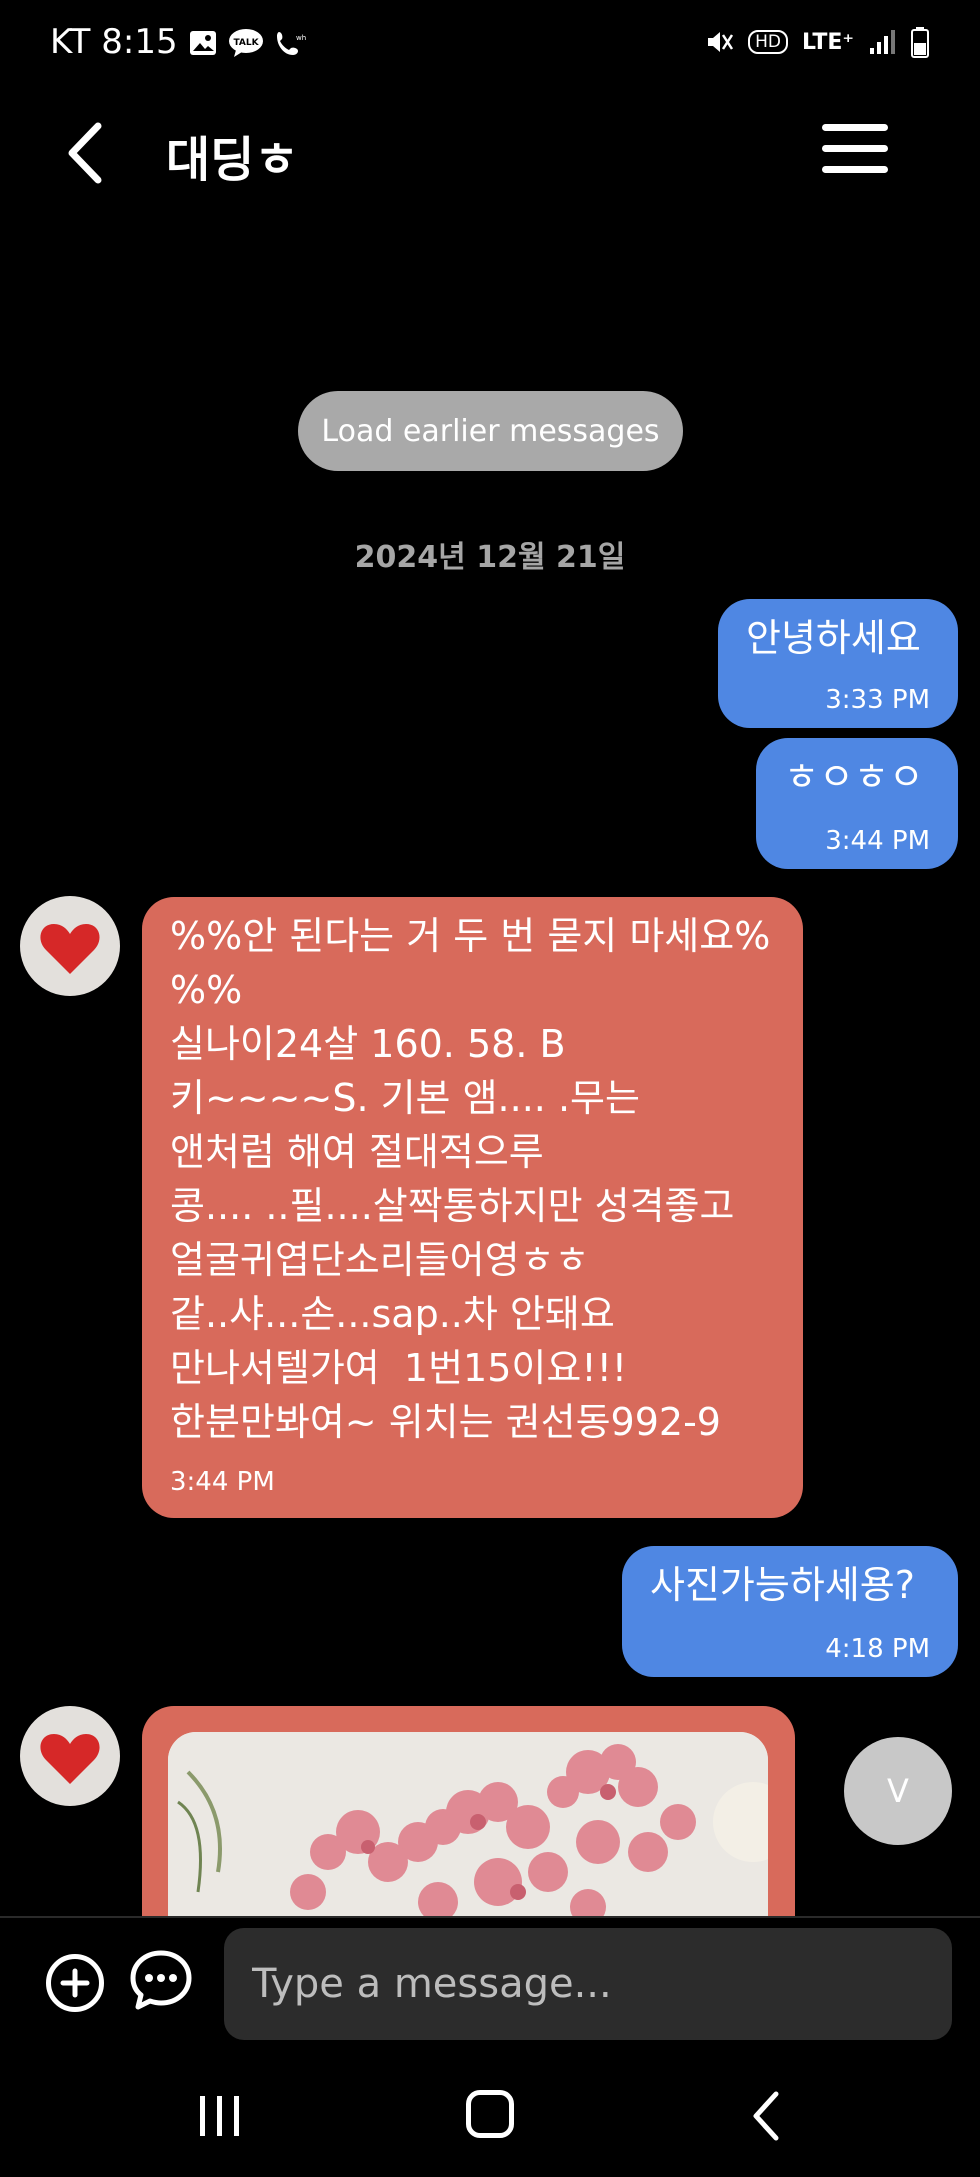 Image resolution: width=980 pixels, height=2177 pixels. Describe the element at coordinates (854, 777) in the screenshot. I see `message-text: ㅎㅇㅎㅇ` at that location.